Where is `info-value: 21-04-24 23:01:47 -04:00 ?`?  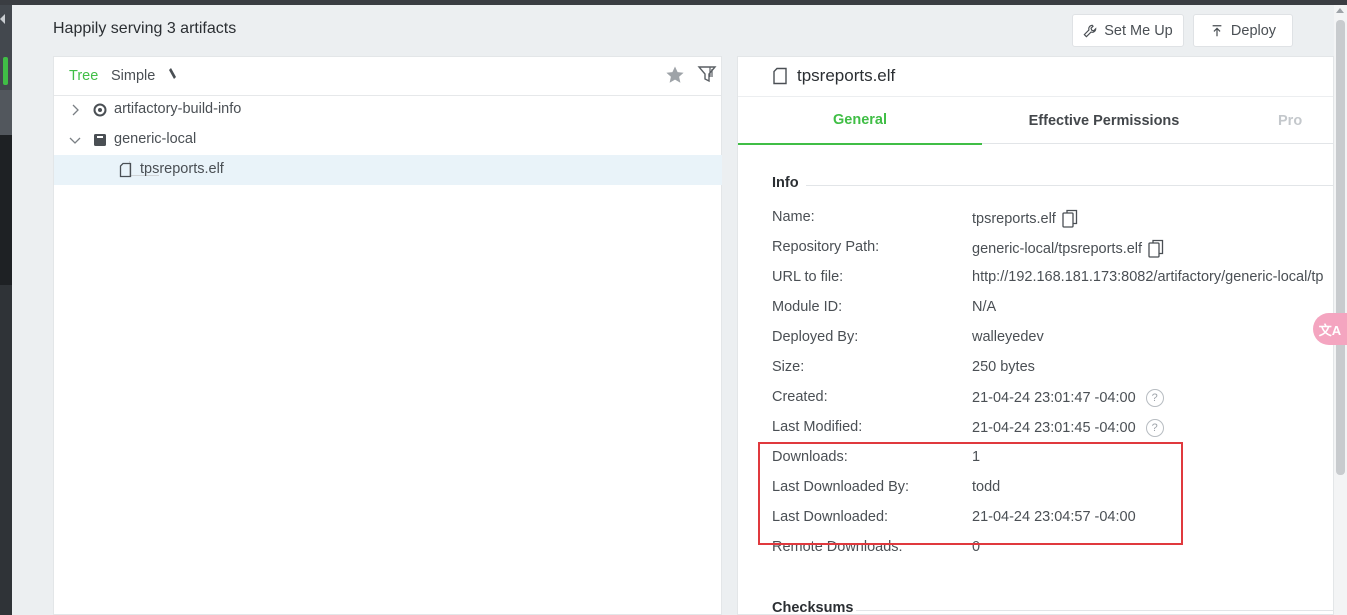
info-value: 21-04-24 23:01:47 -04:00 ? is located at coordinates (1068, 398).